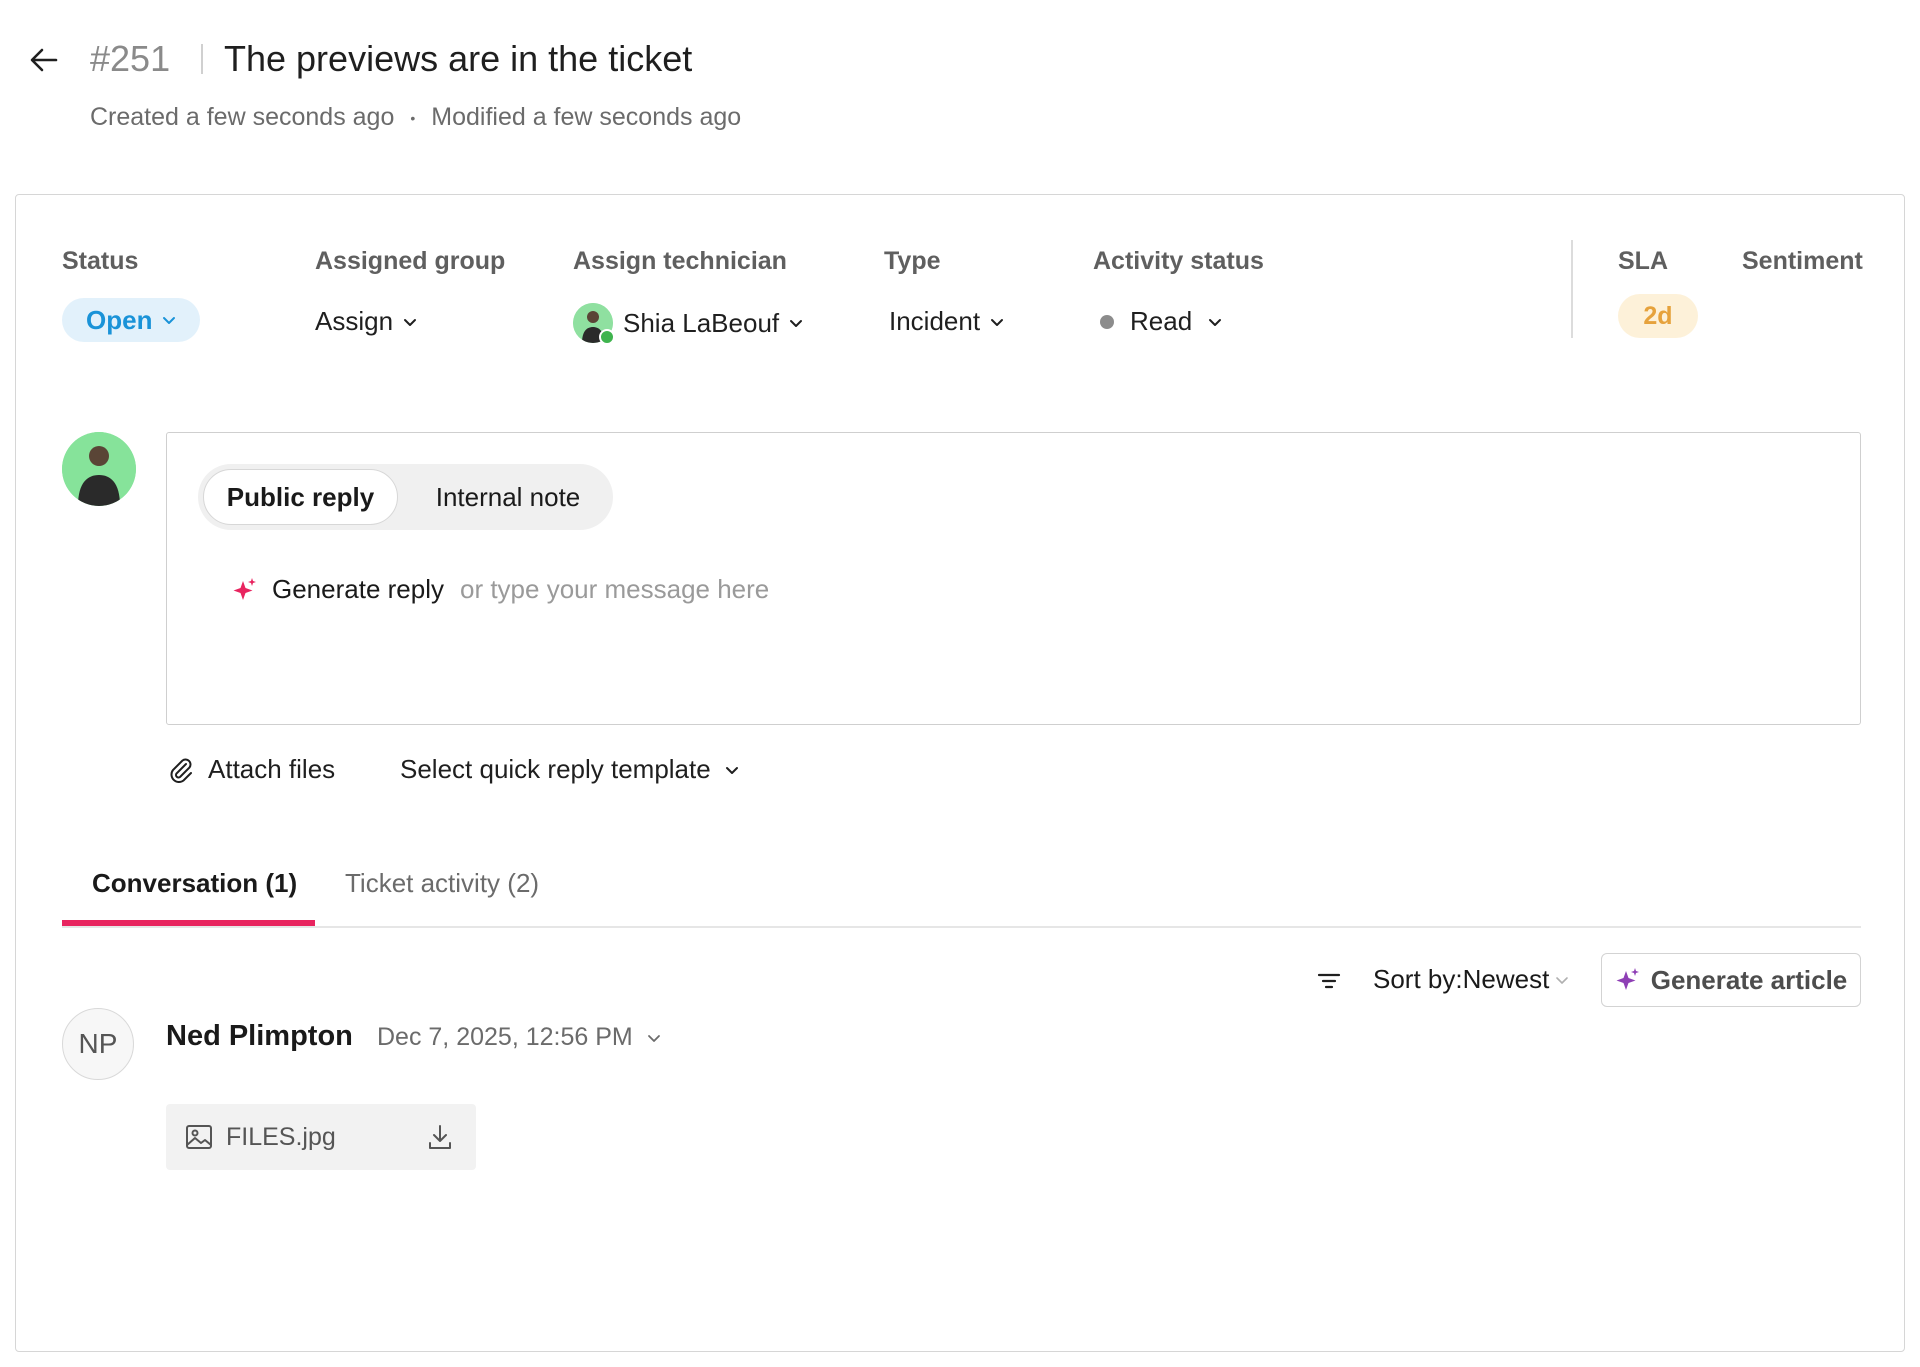 Image resolution: width=1920 pixels, height=1367 pixels. What do you see at coordinates (555, 769) in the screenshot?
I see `quick-reply-label: Select quick reply template` at bounding box center [555, 769].